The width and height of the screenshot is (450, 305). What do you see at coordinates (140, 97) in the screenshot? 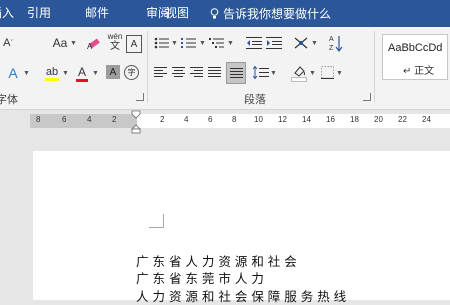
I see `font-dialog-launcher-icon` at bounding box center [140, 97].